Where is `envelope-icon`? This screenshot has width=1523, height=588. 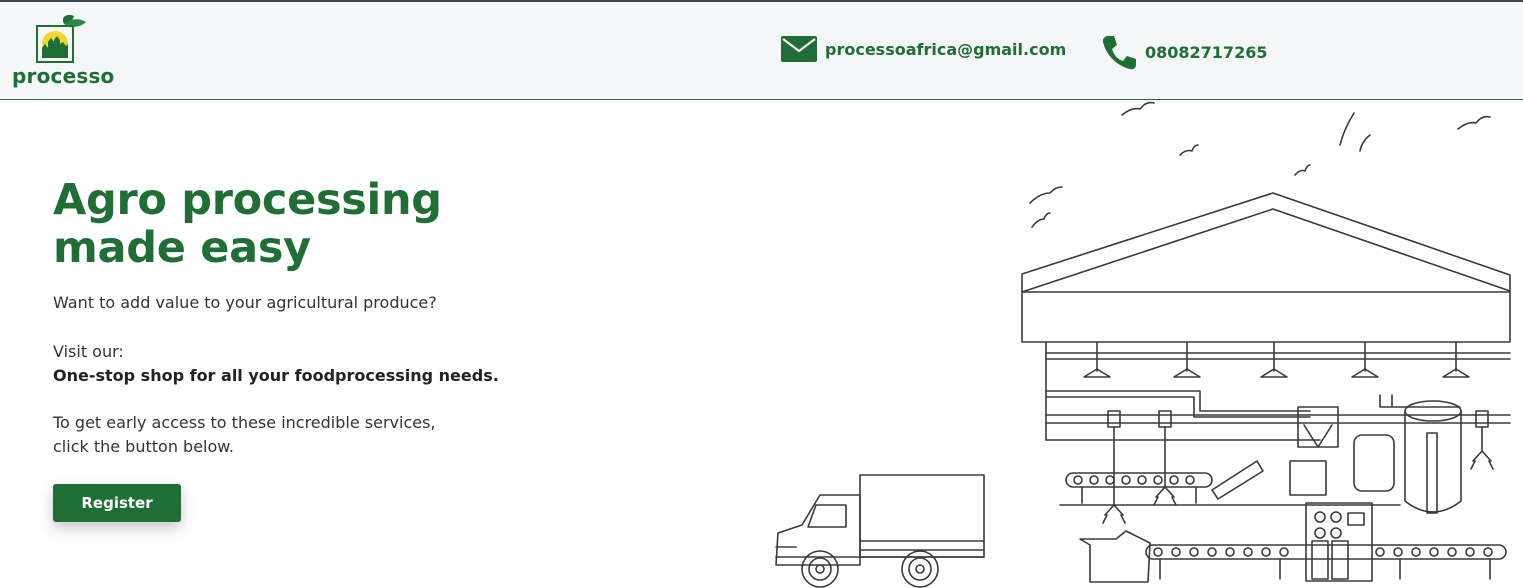
envelope-icon is located at coordinates (799, 49).